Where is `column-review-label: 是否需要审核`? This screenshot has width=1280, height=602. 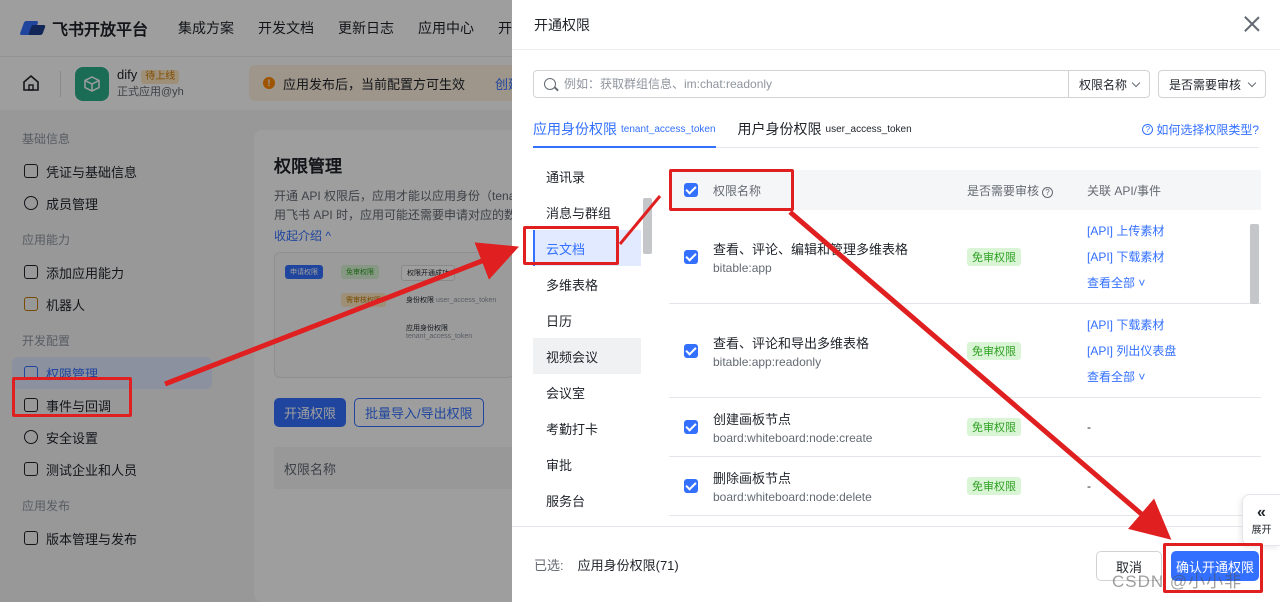 column-review-label: 是否需要审核 is located at coordinates (1003, 190).